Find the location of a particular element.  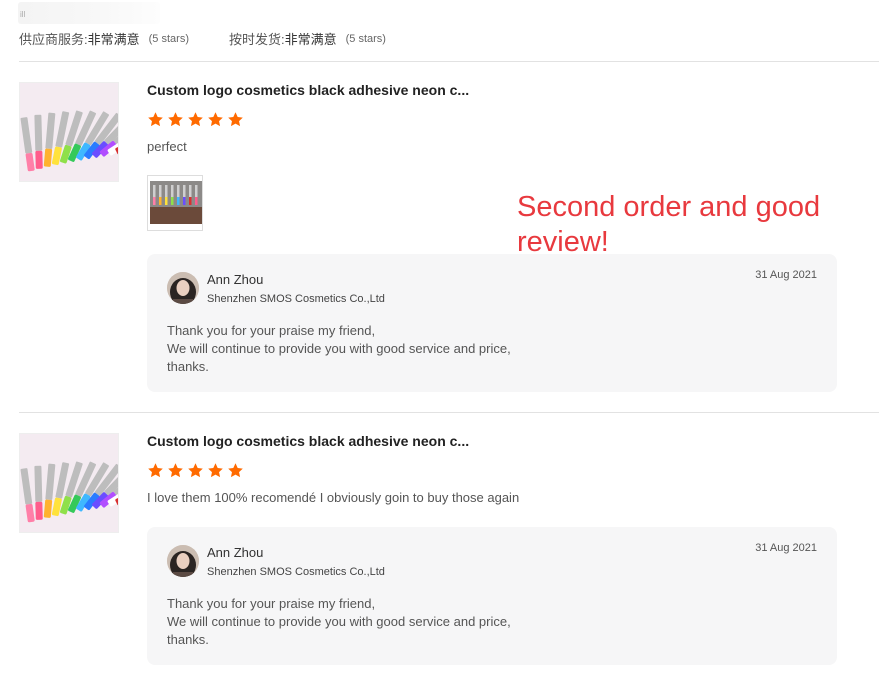

rating-label: 供应商服务: is located at coordinates (53, 39).